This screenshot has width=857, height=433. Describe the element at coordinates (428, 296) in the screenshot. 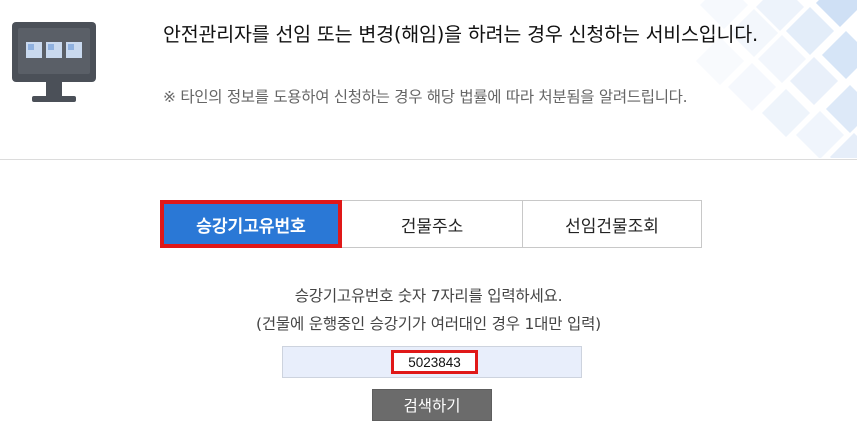

I see `input-guide-line1: 승강기고유번호 숫자 7자리를 입력하세요.` at that location.